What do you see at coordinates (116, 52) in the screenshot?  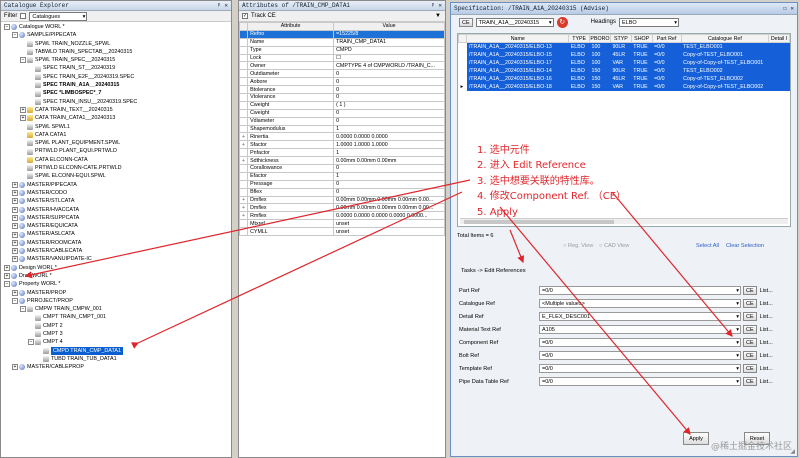 I see `tree-node: TABWLD TRAIN_SPECTAB__20240315` at bounding box center [116, 52].